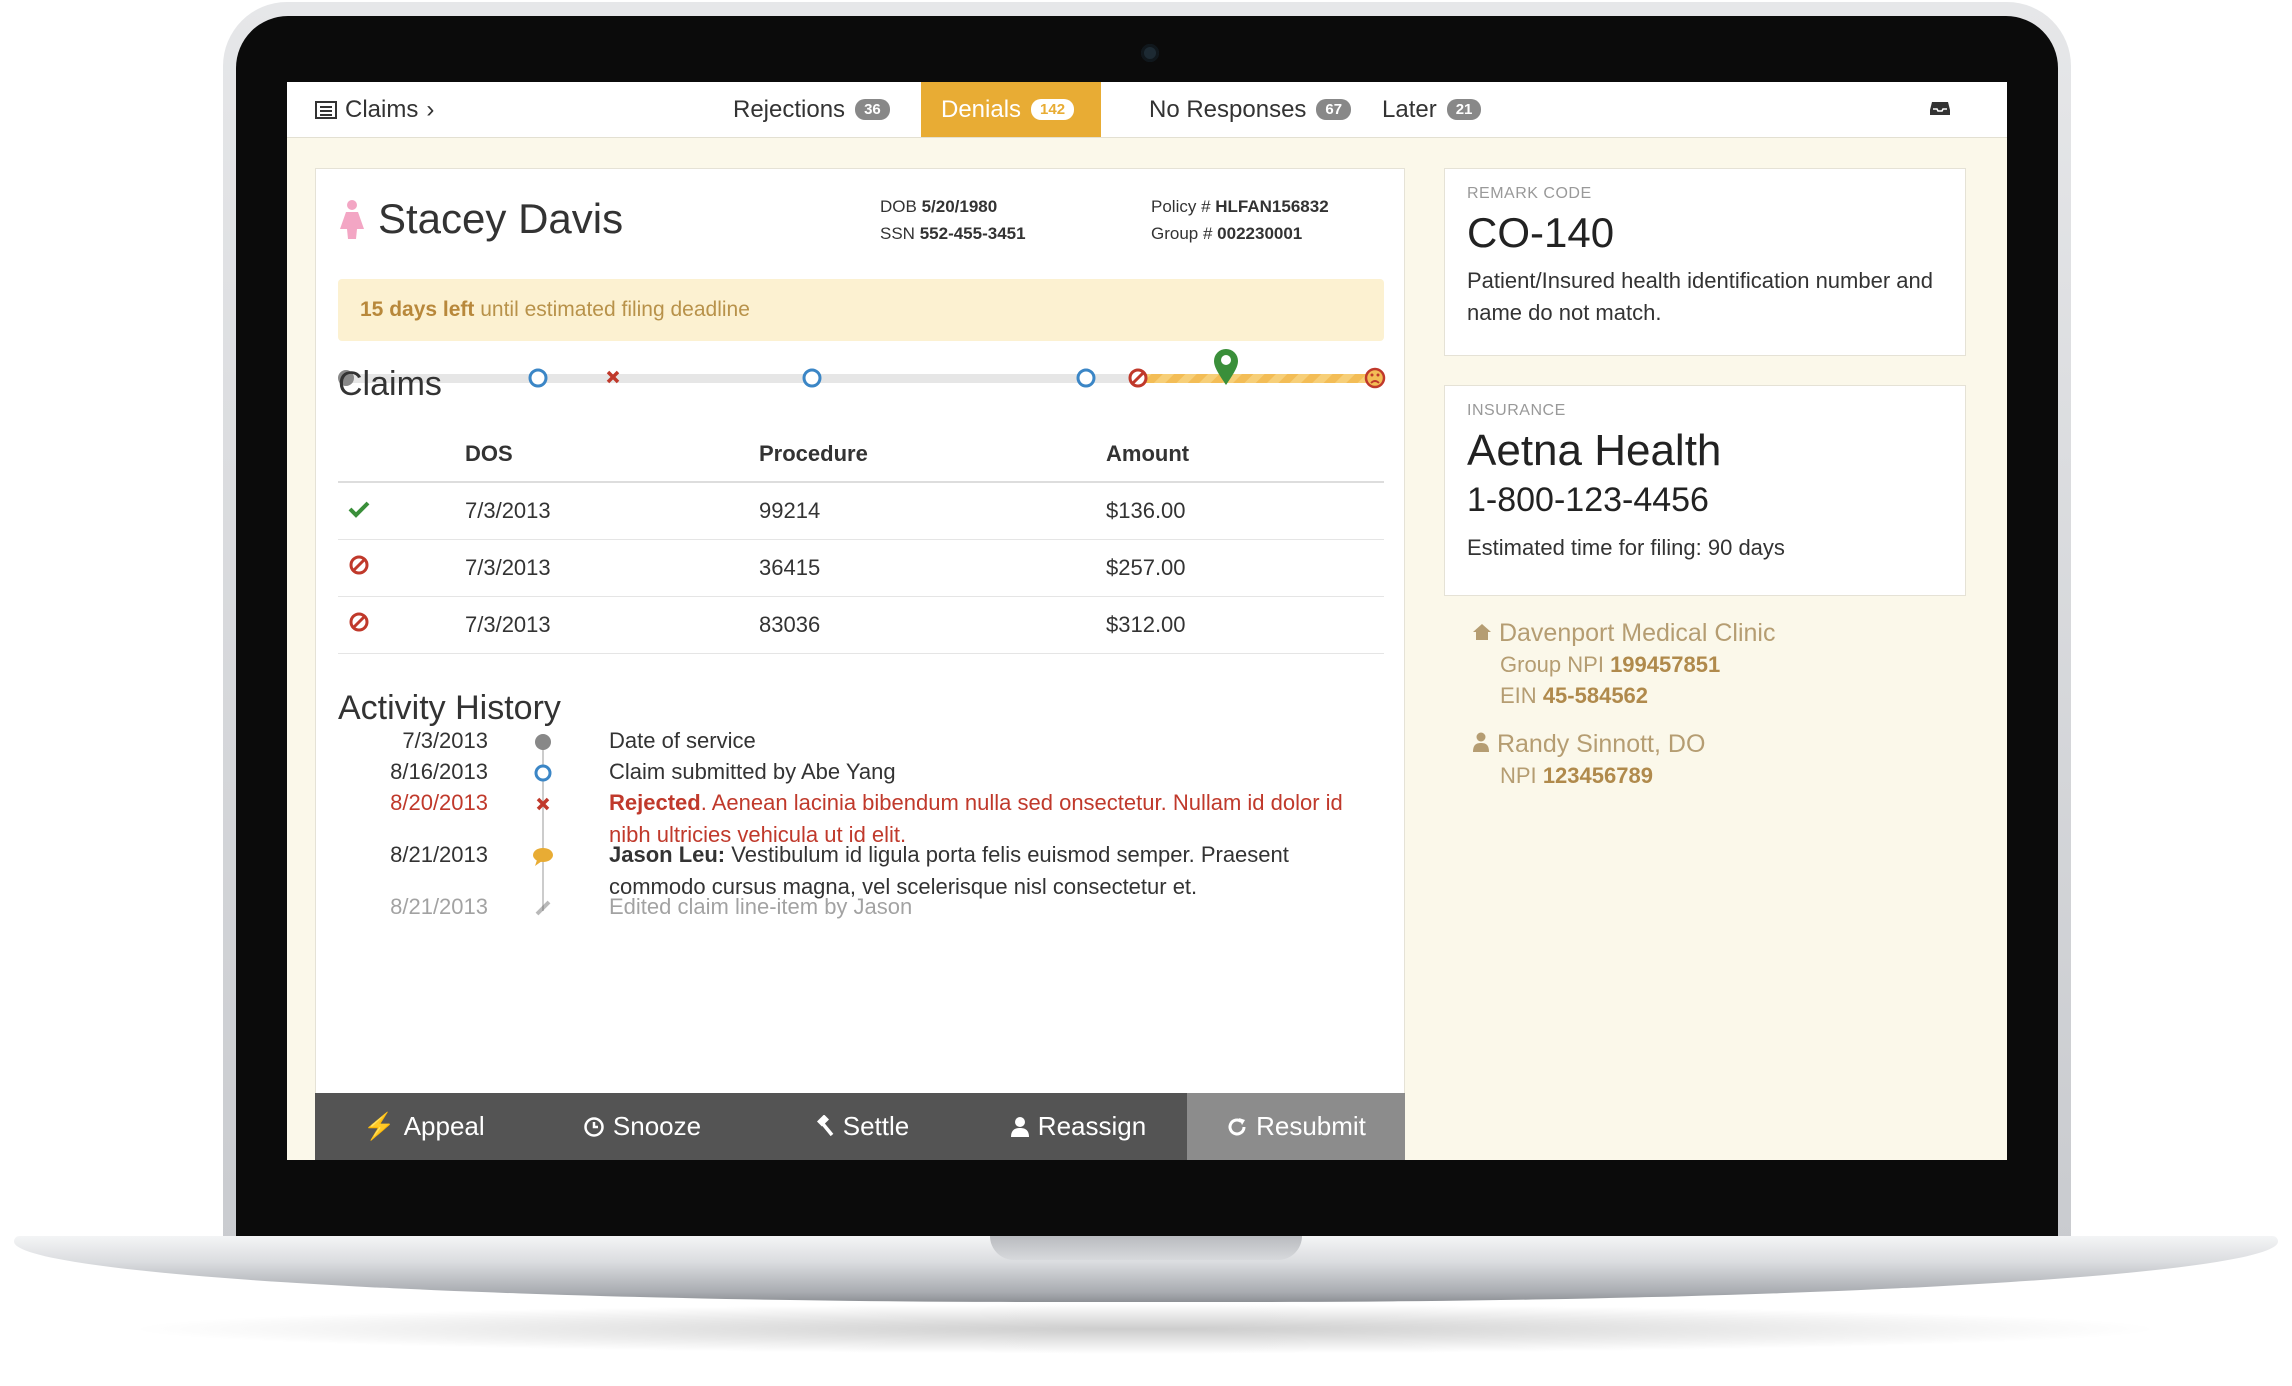 The image size is (2292, 1386). I want to click on column-header-dos: DOS, so click(611, 455).